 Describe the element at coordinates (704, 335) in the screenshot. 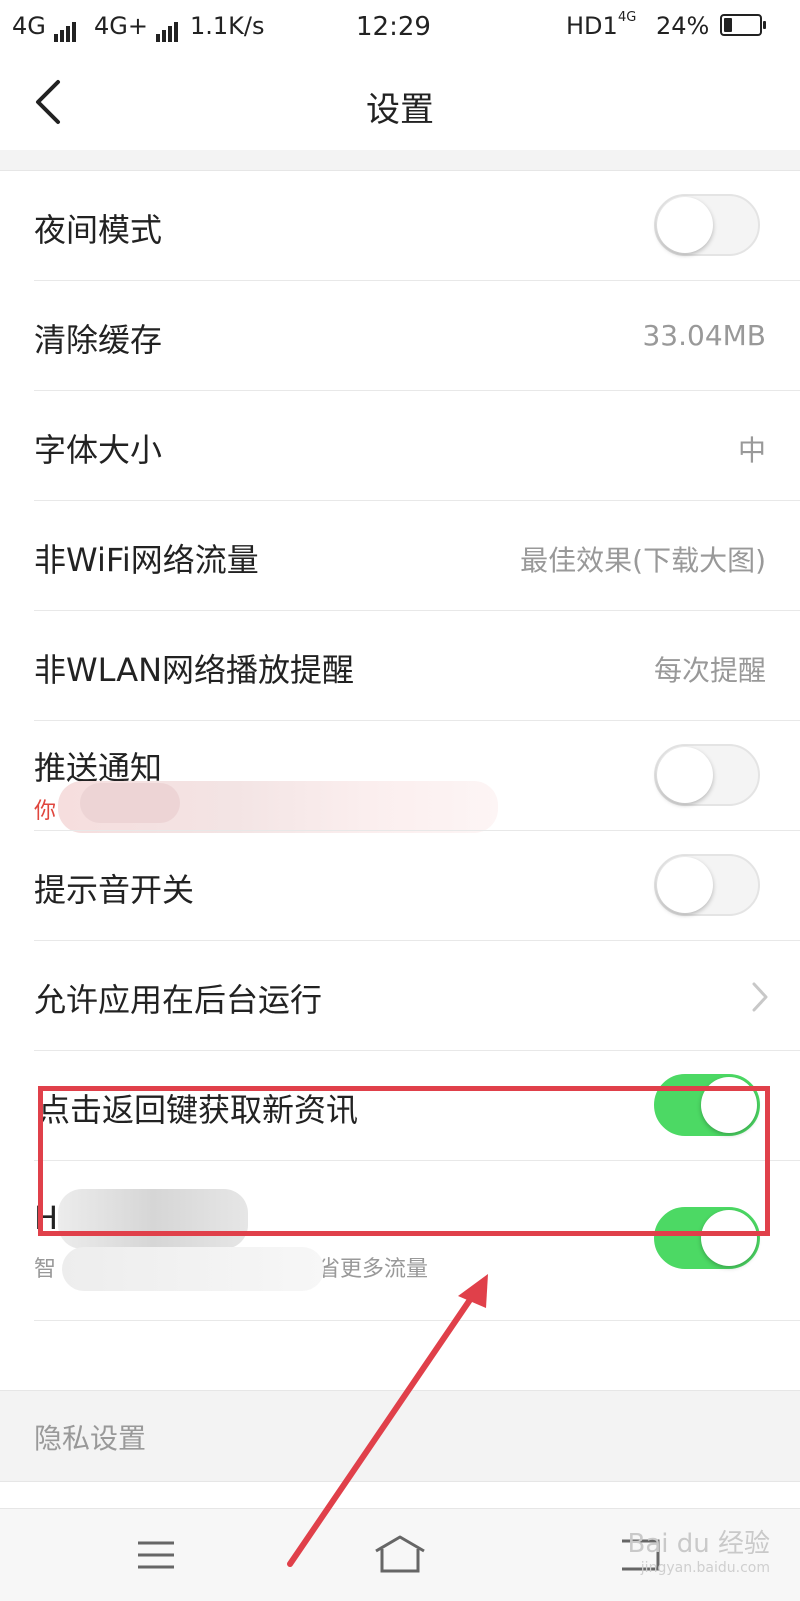

I see `cache-size-value: 33.04MB` at that location.